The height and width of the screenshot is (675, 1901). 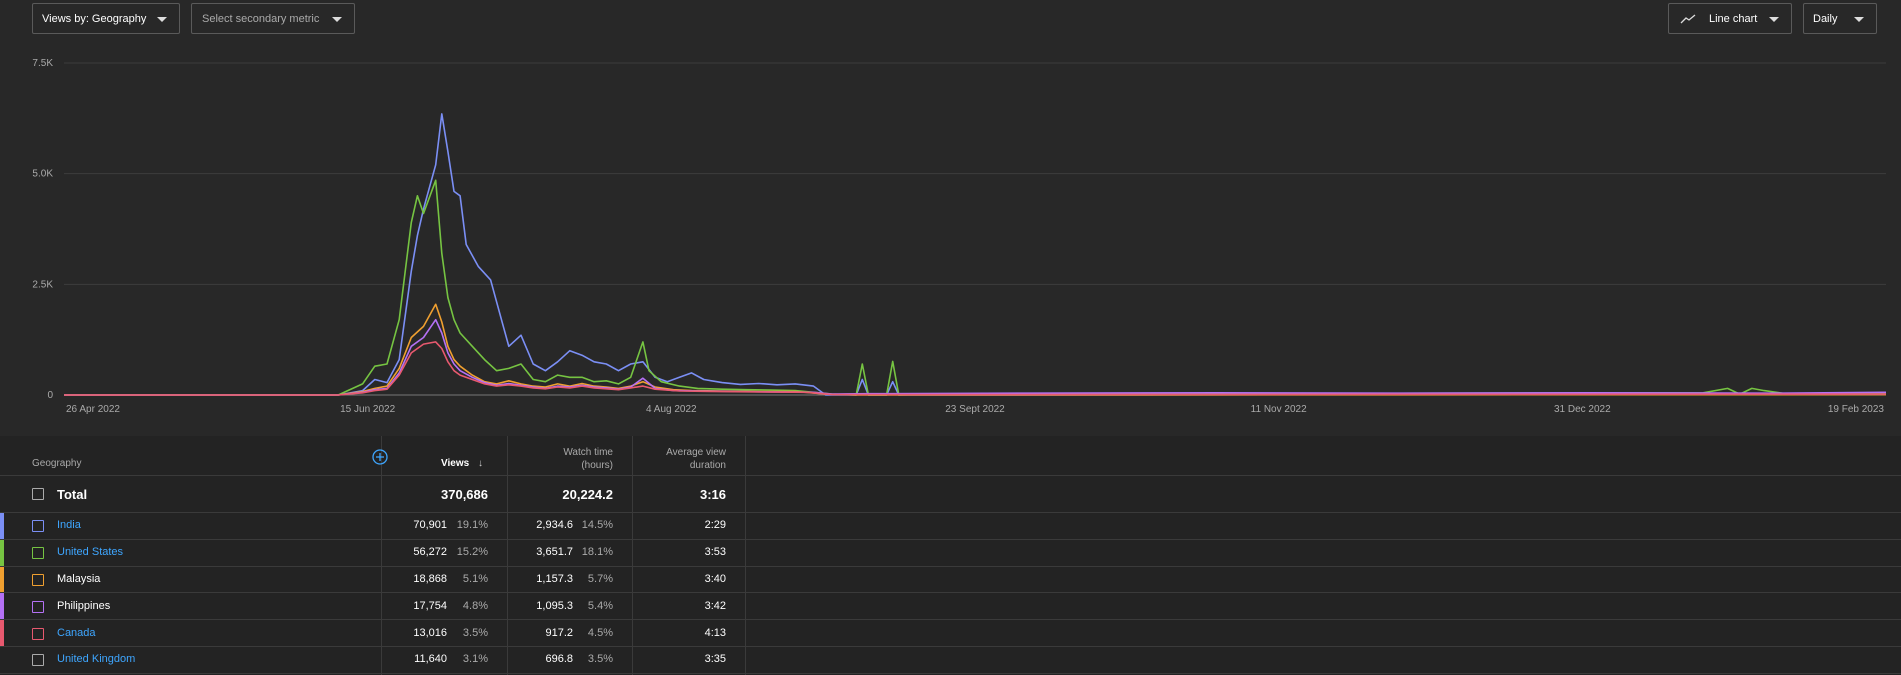 I want to click on views-value: 70,901, so click(x=430, y=525).